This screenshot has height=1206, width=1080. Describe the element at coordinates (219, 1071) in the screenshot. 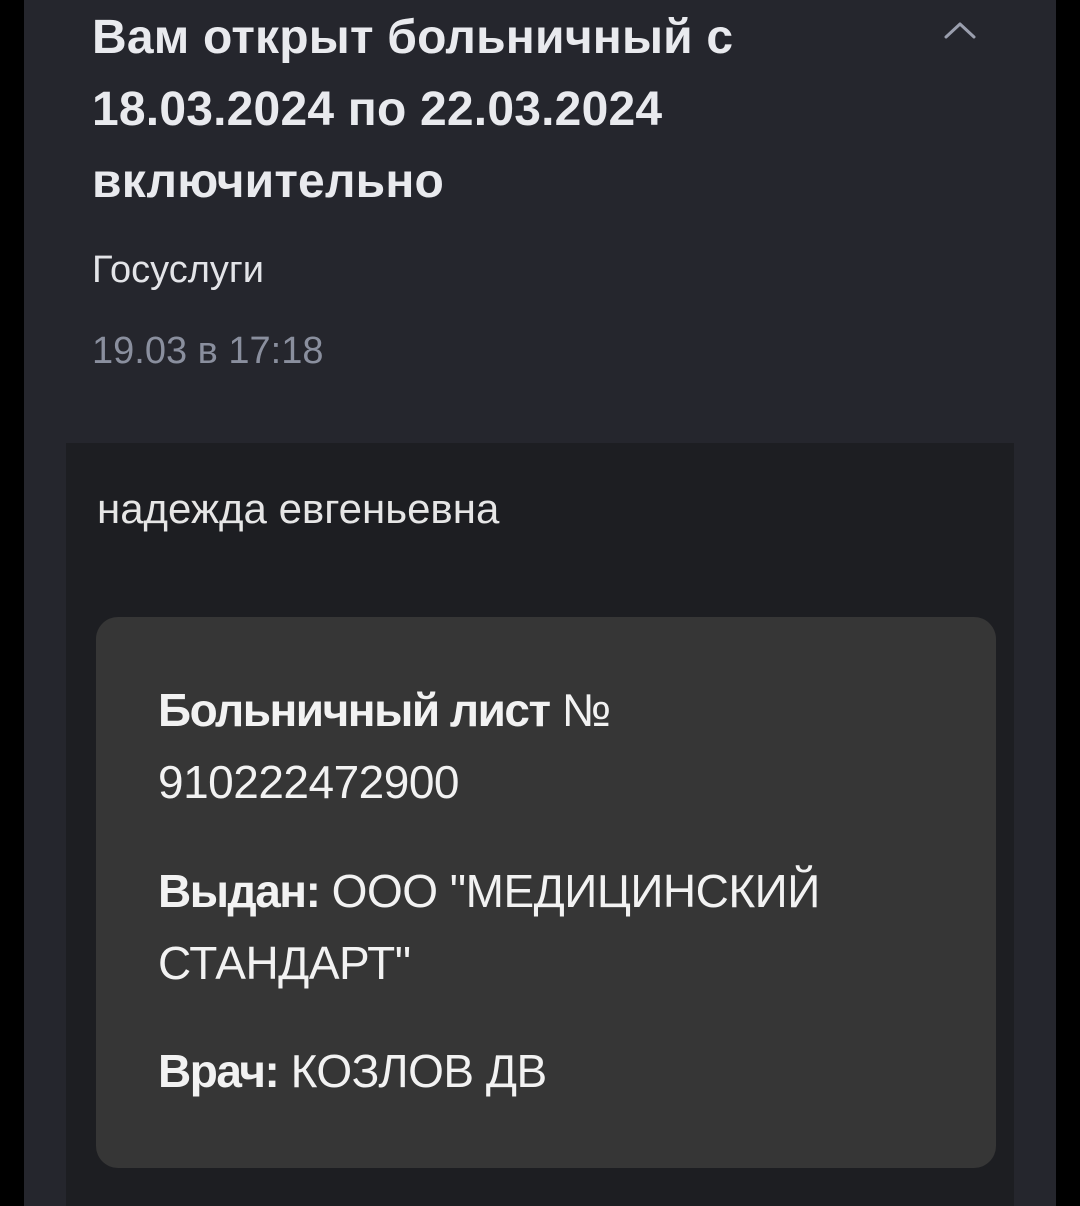

I see `doctor-label: Врач:` at that location.